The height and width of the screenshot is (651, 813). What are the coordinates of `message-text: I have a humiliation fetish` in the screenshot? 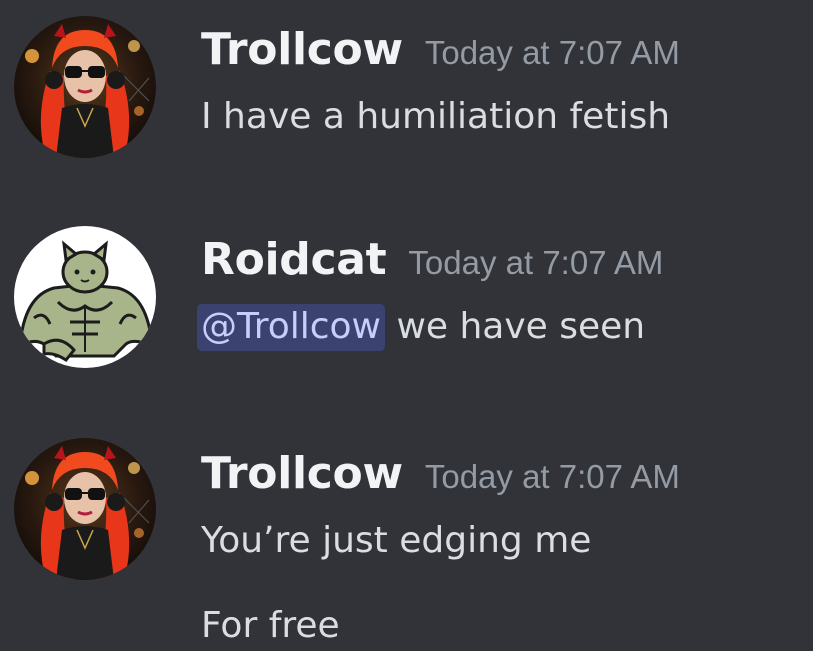 It's located at (436, 116).